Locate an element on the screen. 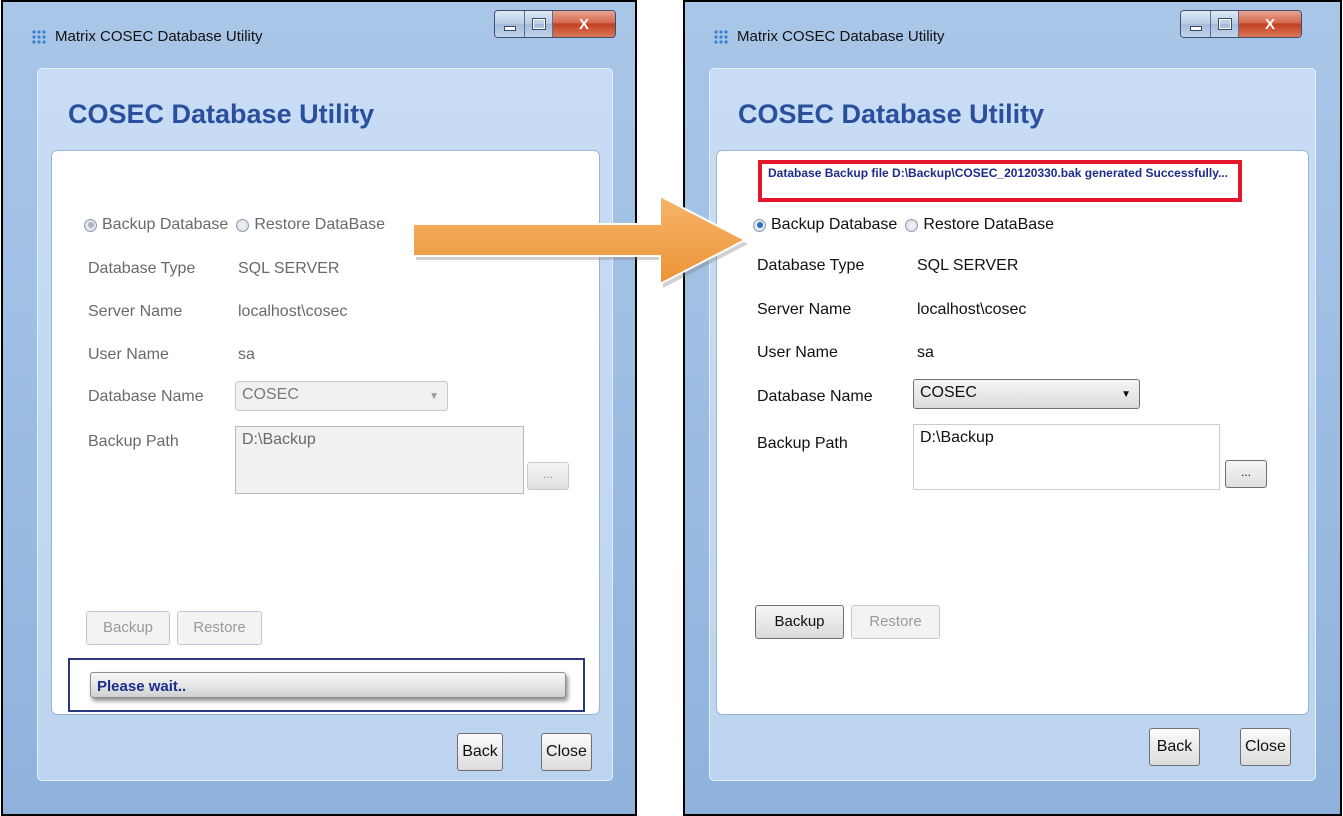  progress-message: Please wait.. is located at coordinates (328, 685).